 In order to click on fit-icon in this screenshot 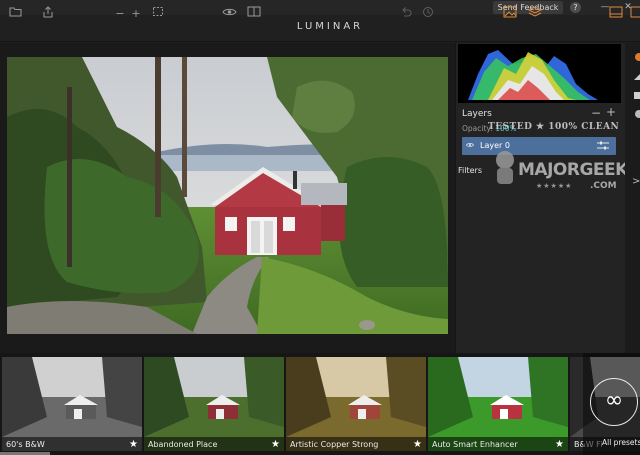, I will do `click(158, 13)`.